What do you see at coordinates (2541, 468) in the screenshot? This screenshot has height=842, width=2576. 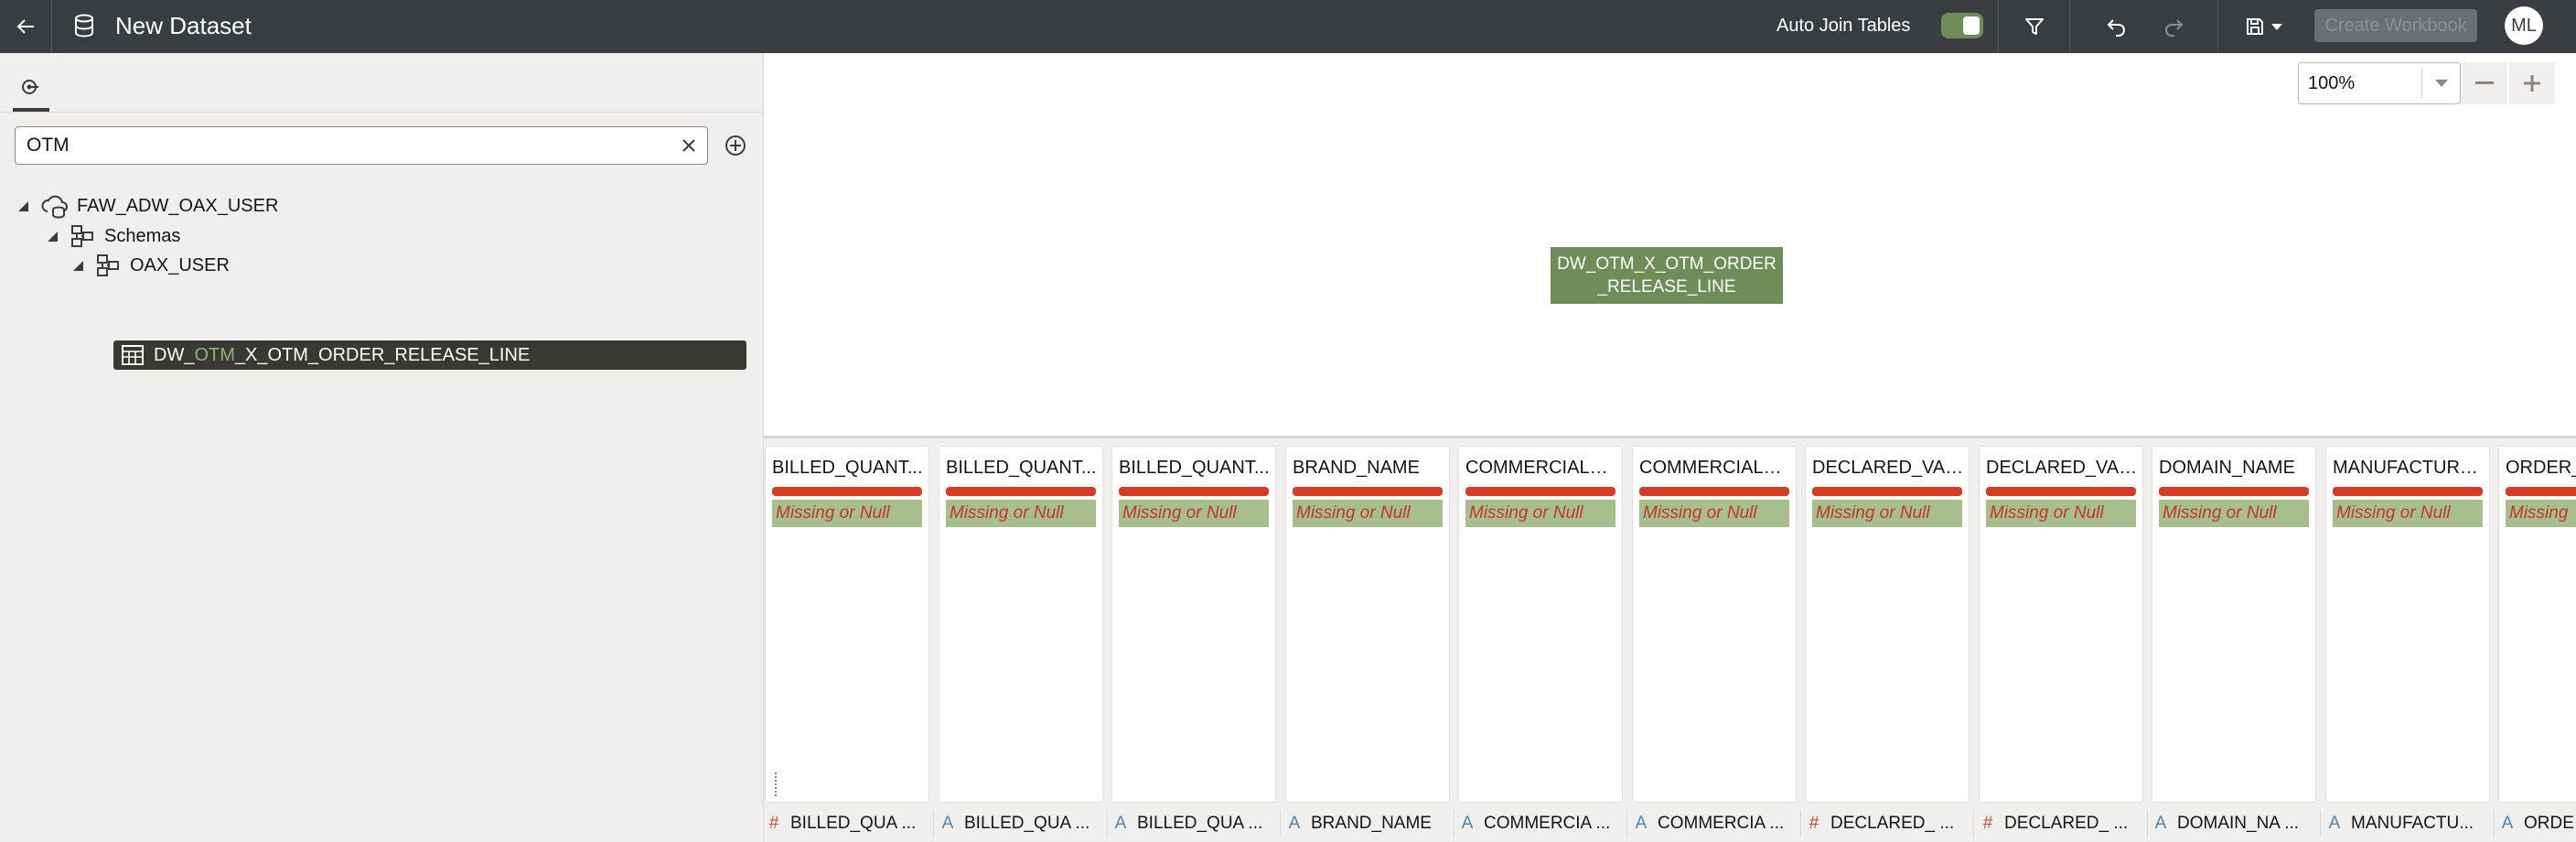 I see `column-name: ORDER_` at bounding box center [2541, 468].